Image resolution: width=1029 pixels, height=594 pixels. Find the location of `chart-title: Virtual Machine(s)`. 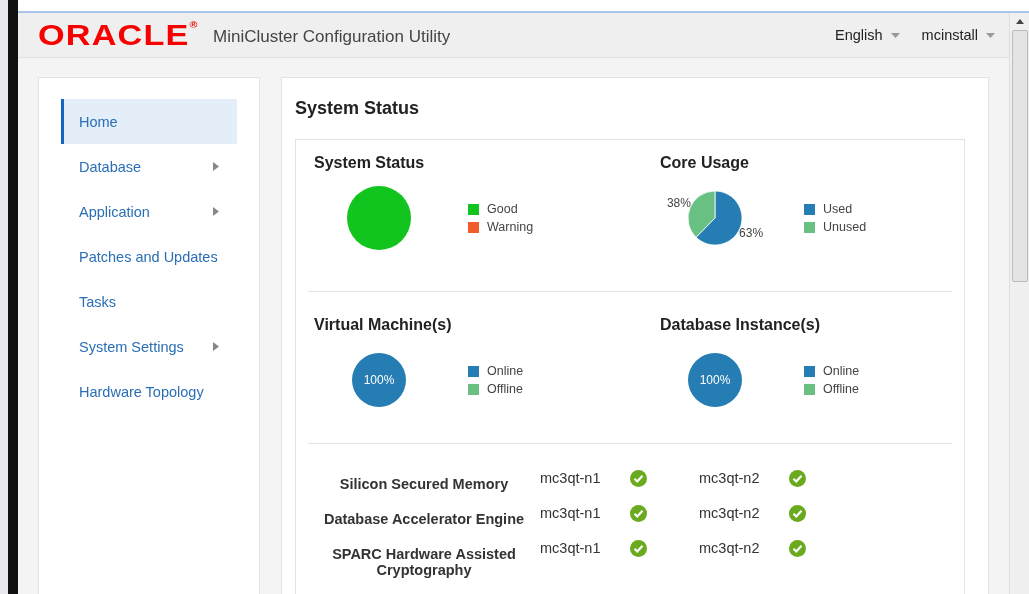

chart-title: Virtual Machine(s) is located at coordinates (383, 325).